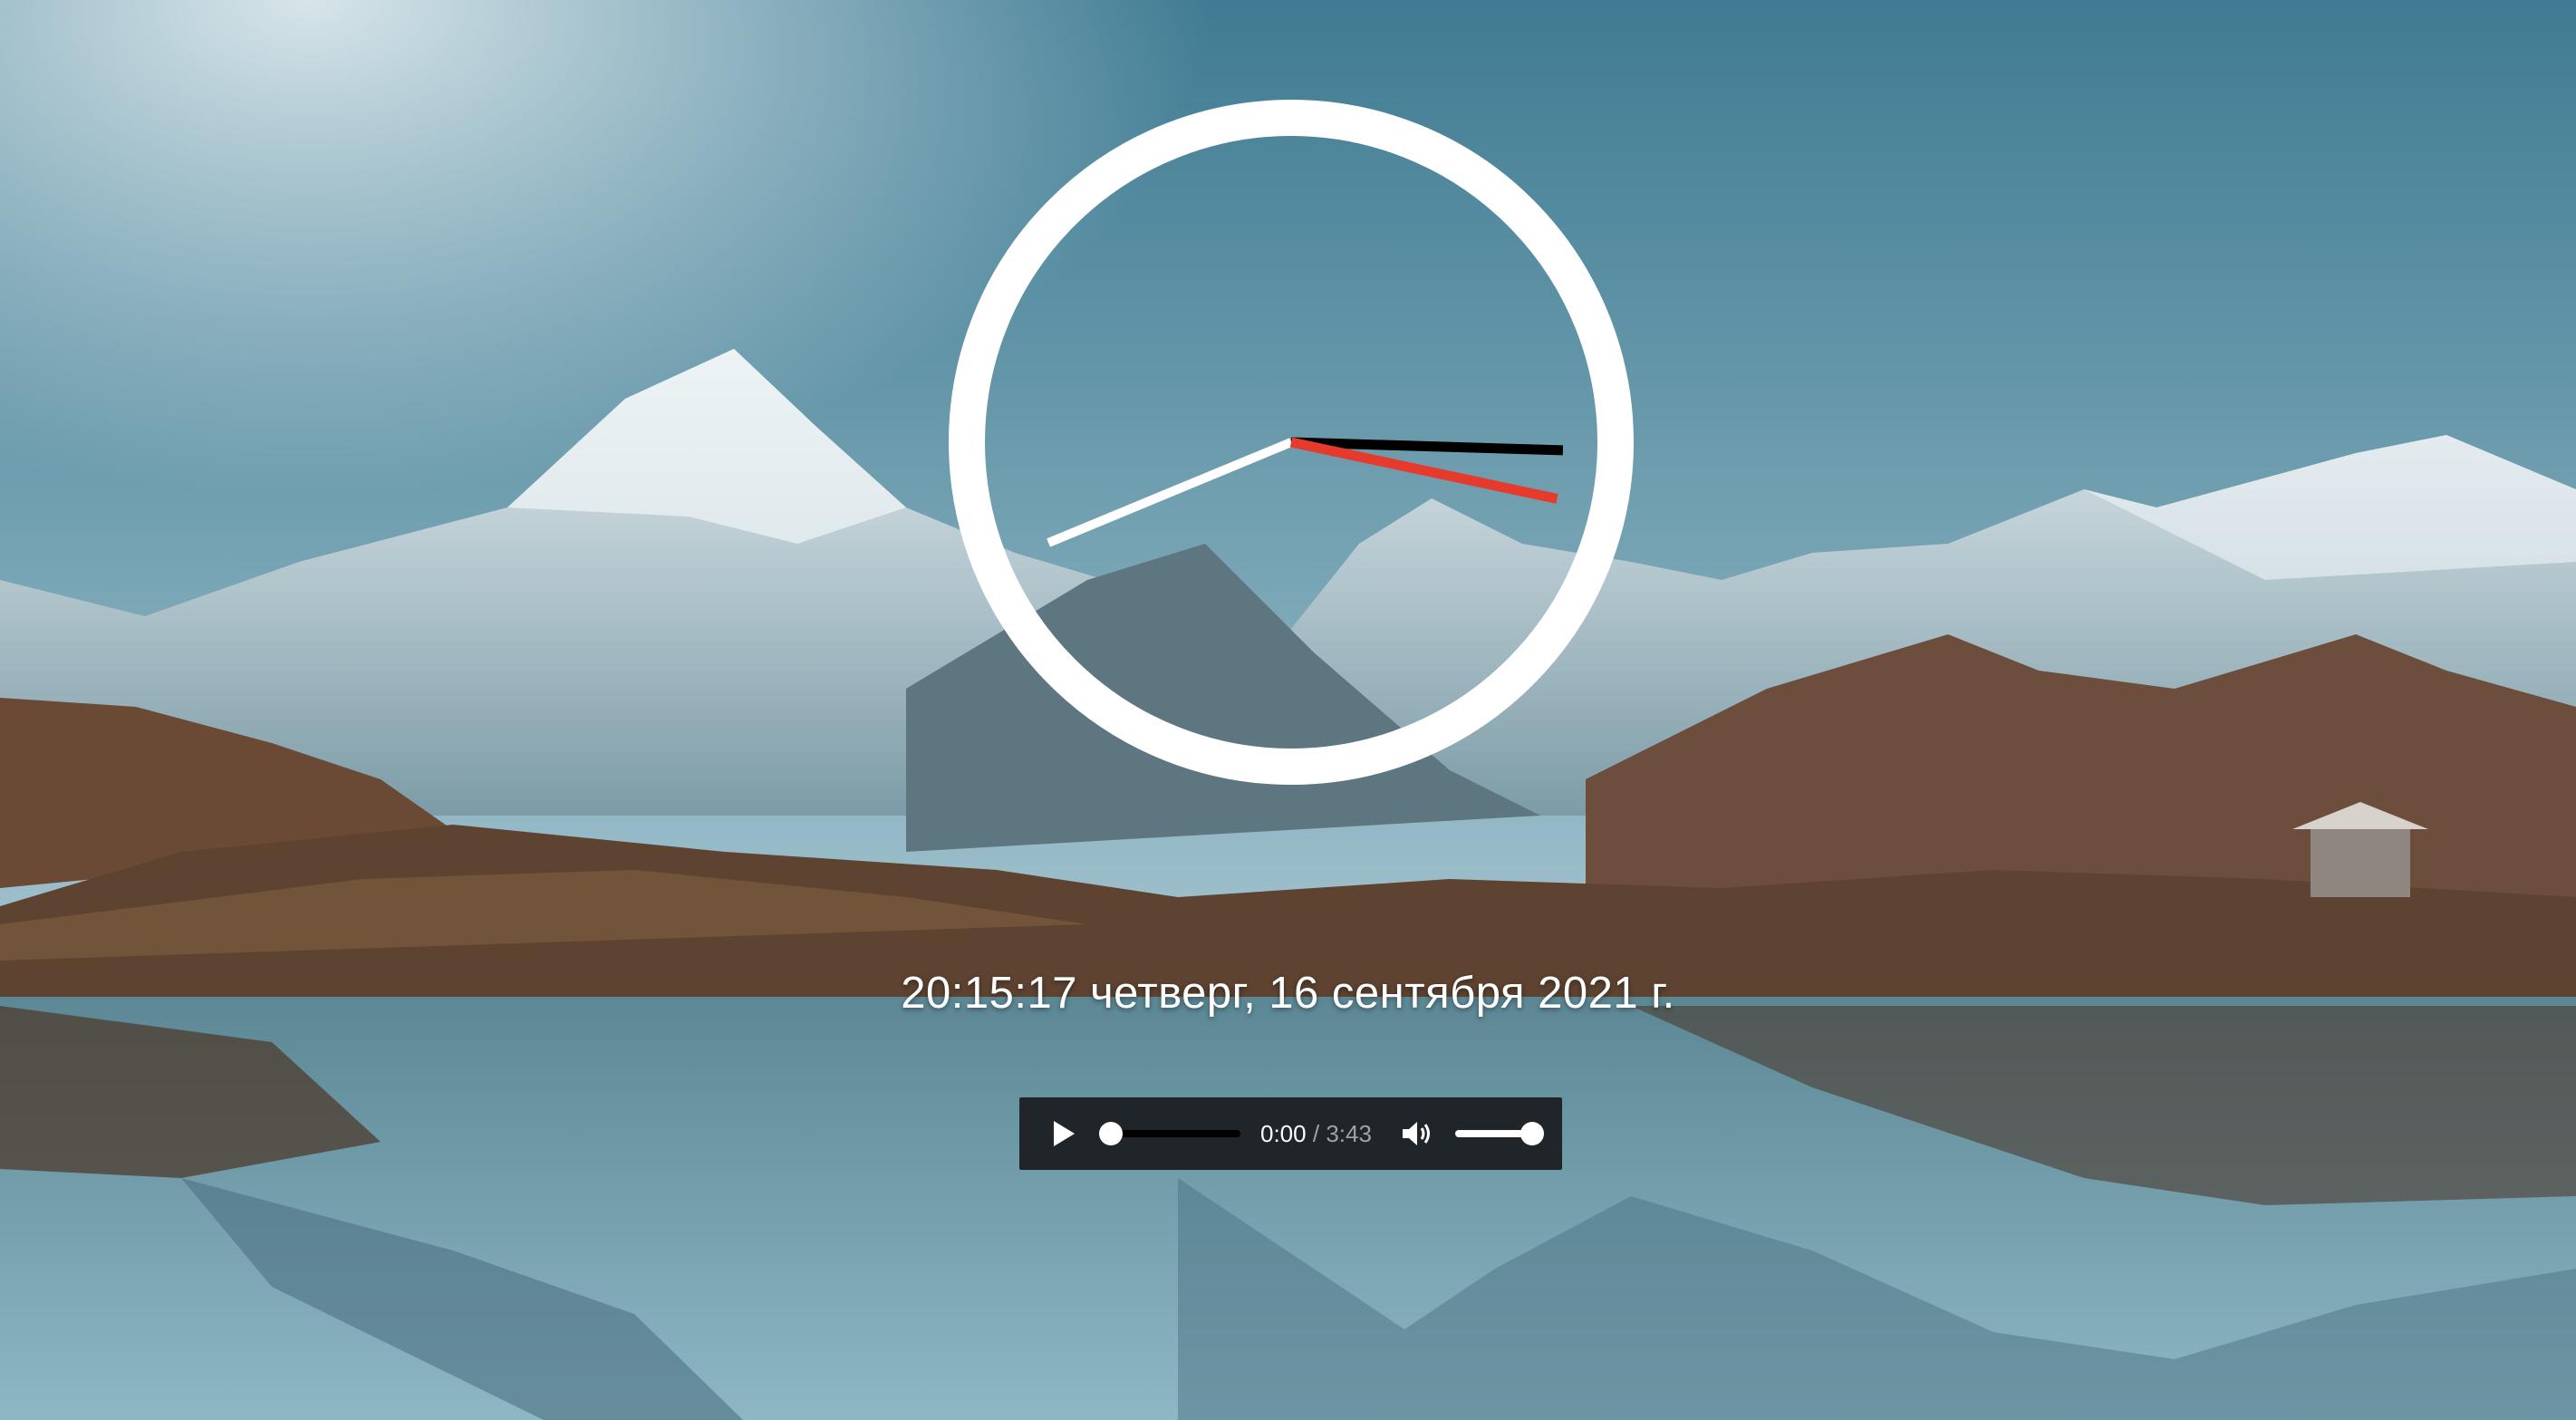  Describe the element at coordinates (1288, 993) in the screenshot. I see `date-time-label: 20:15:17 четверг, 16 сентября 2021 г.` at that location.